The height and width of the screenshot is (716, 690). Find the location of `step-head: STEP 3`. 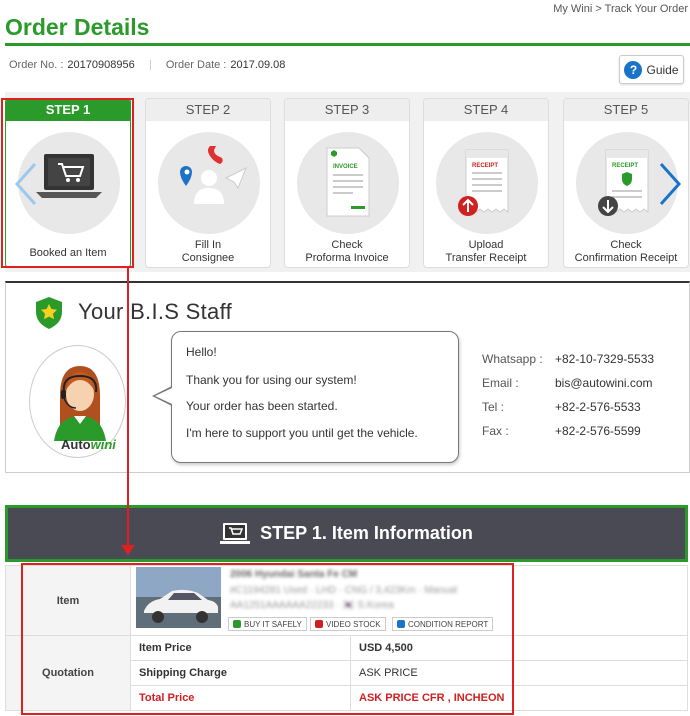

step-head: STEP 3 is located at coordinates (347, 110).